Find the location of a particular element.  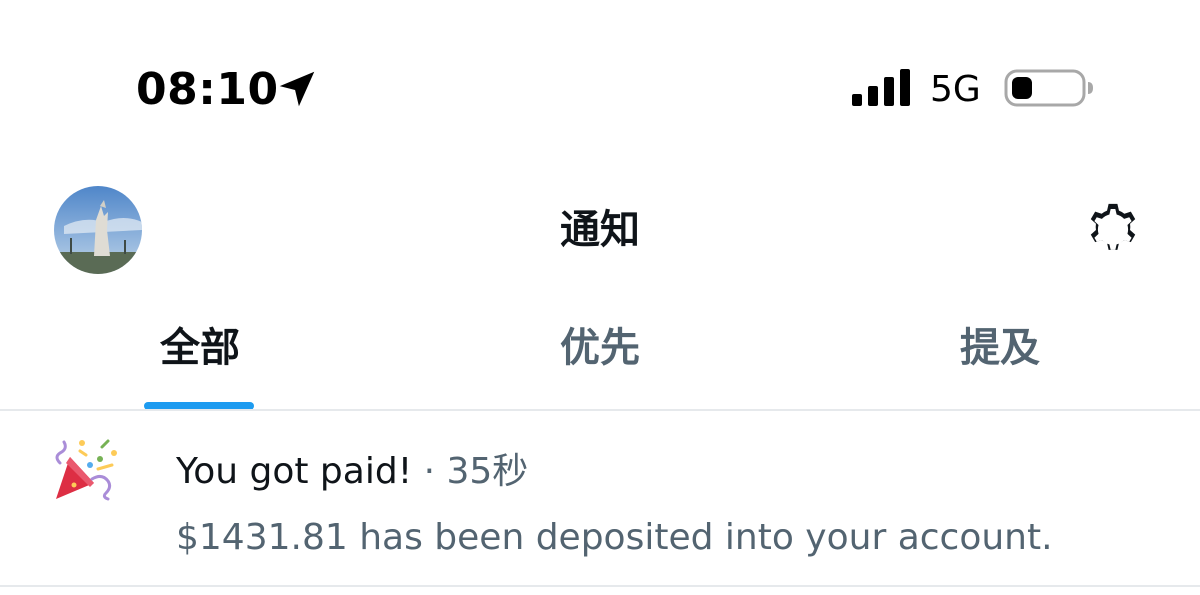

tab-label: 全部 is located at coordinates (200, 348).